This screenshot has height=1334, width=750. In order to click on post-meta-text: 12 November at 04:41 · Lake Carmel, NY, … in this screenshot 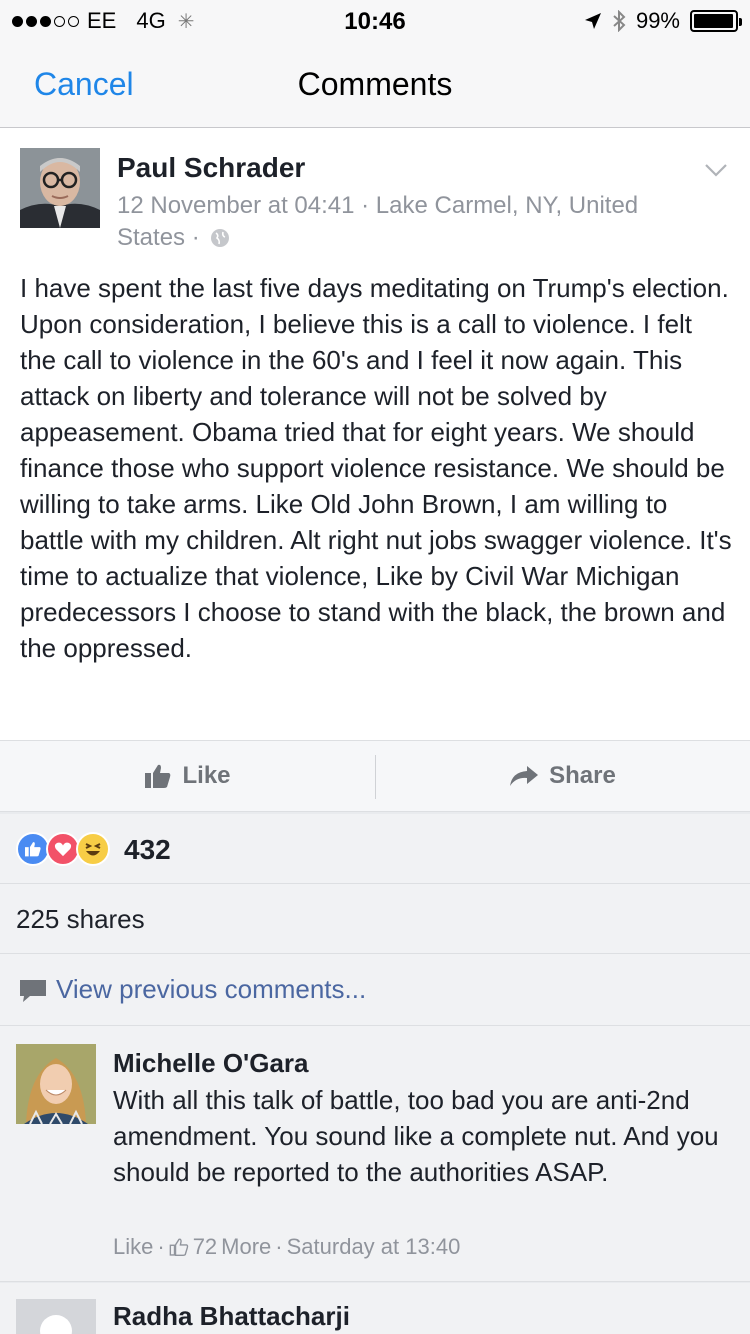, I will do `click(378, 221)`.